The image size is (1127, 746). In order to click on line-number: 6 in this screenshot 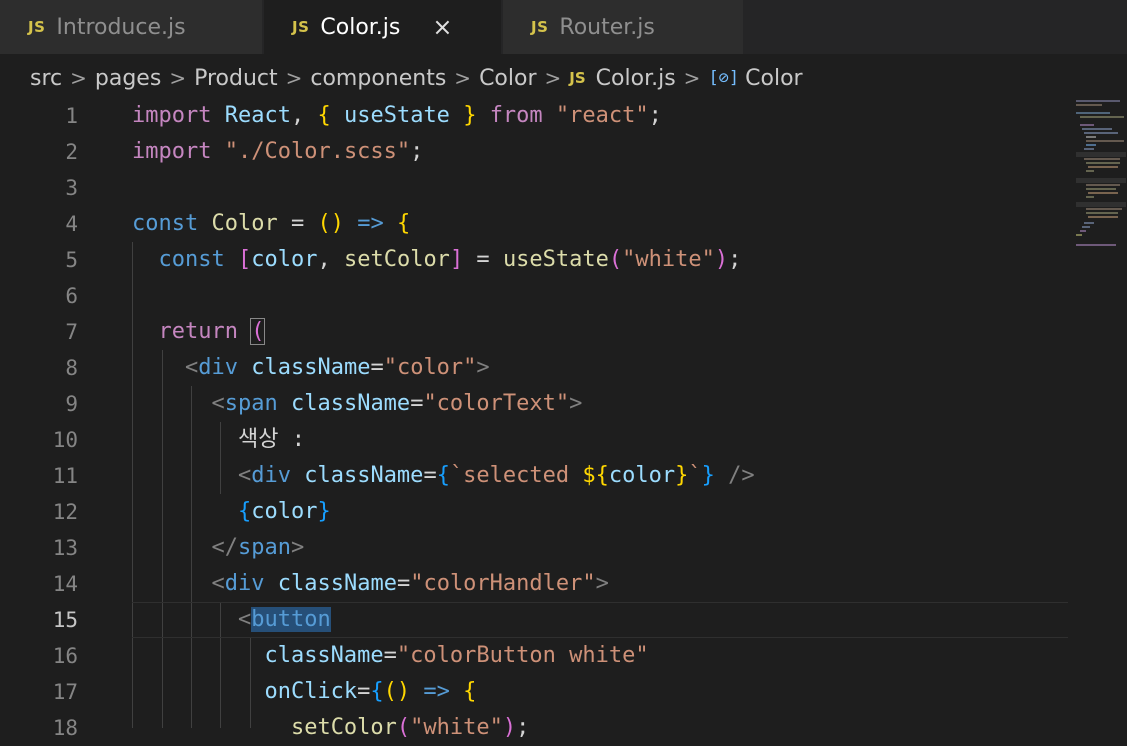, I will do `click(71, 296)`.